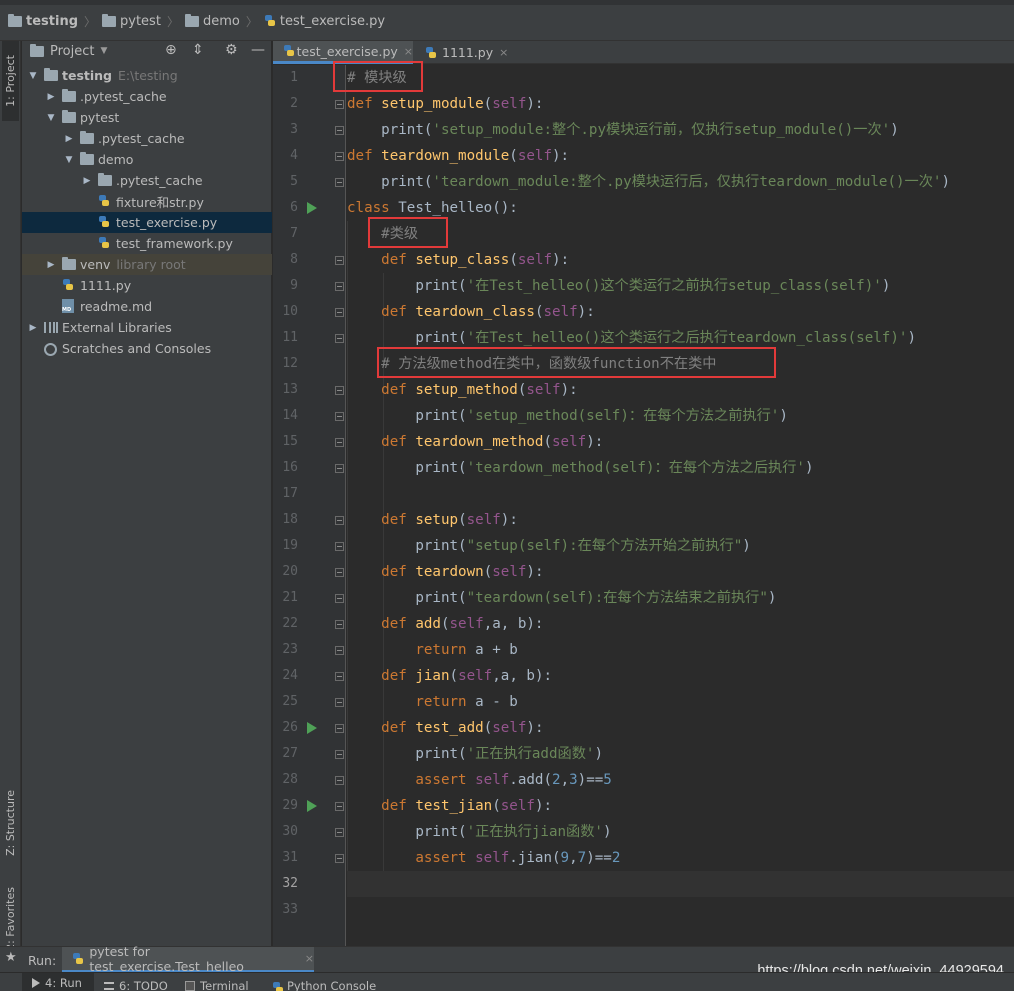 The height and width of the screenshot is (991, 1014). What do you see at coordinates (445, 572) in the screenshot?
I see `code-line: def teardown(self):` at bounding box center [445, 572].